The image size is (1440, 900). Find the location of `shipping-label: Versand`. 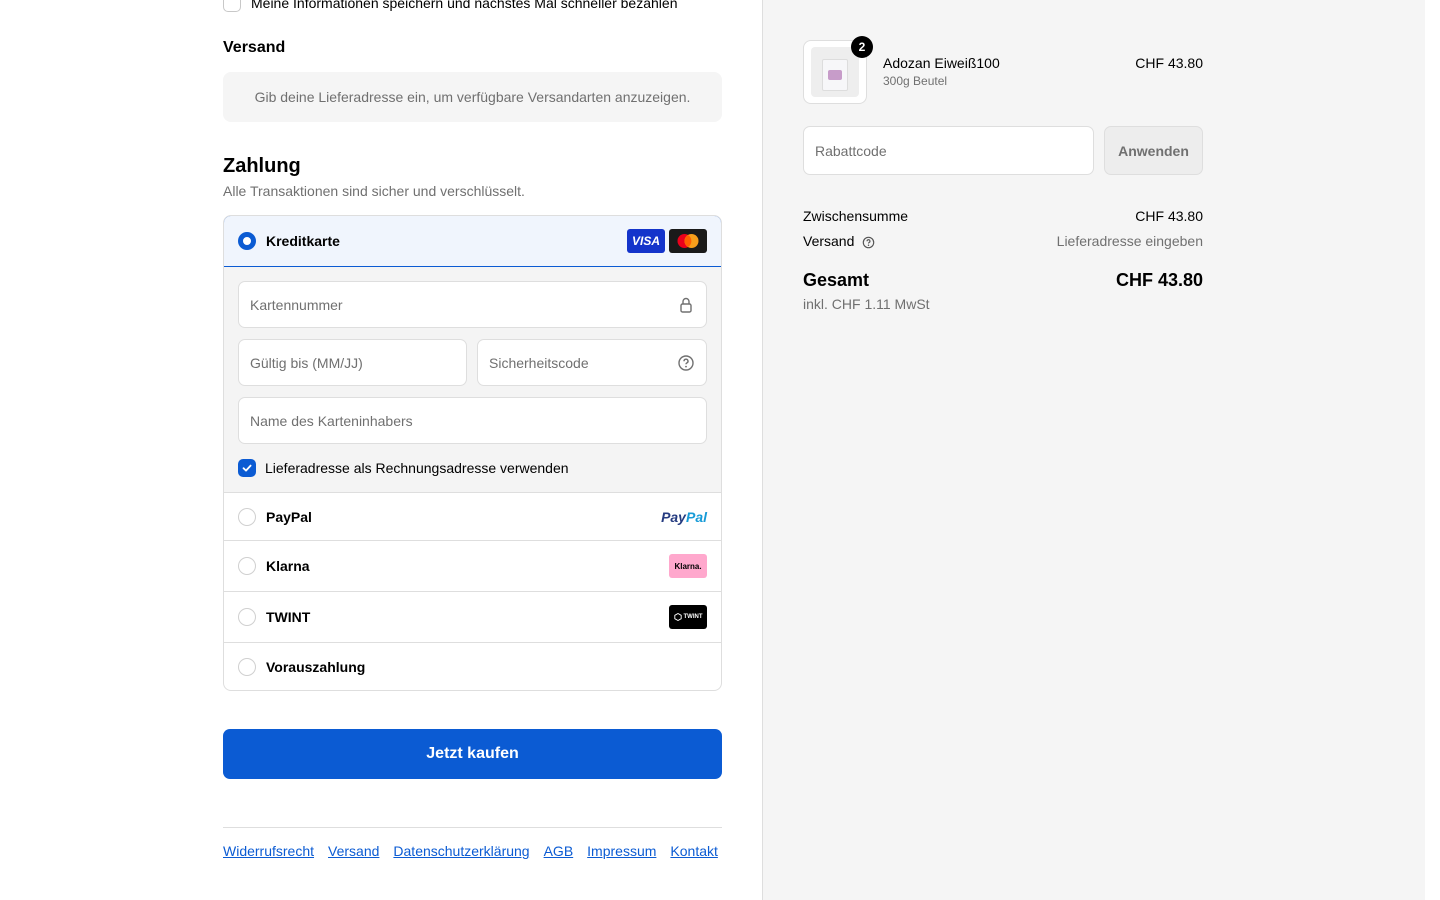

shipping-label: Versand is located at coordinates (829, 241).